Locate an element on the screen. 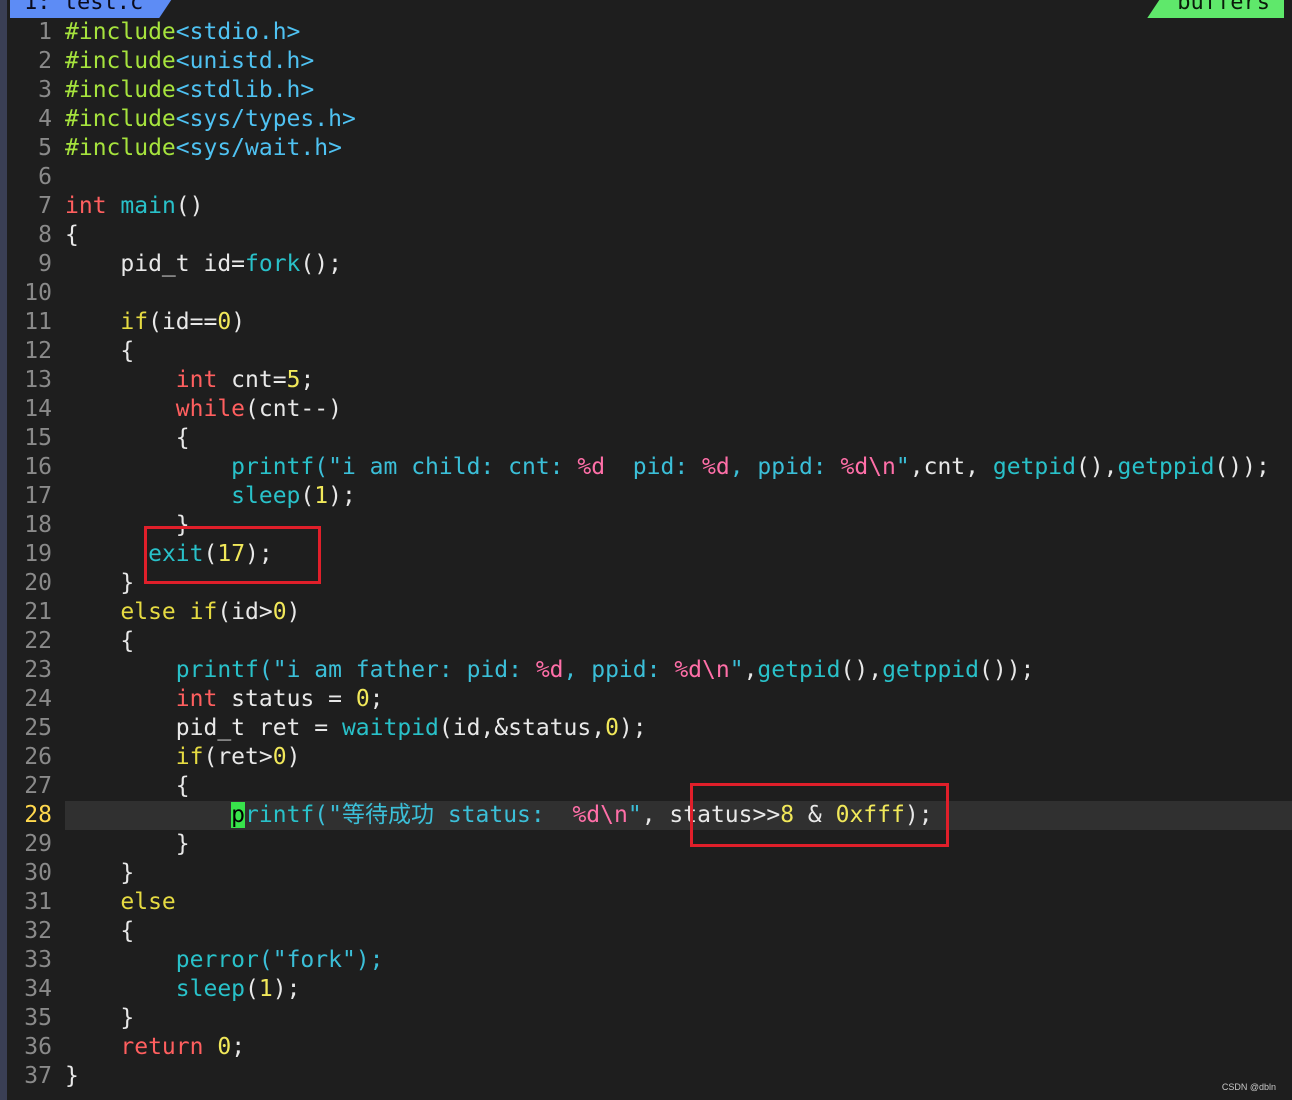 Image resolution: width=1292 pixels, height=1100 pixels. line-content: if(id==0) is located at coordinates (678, 322).